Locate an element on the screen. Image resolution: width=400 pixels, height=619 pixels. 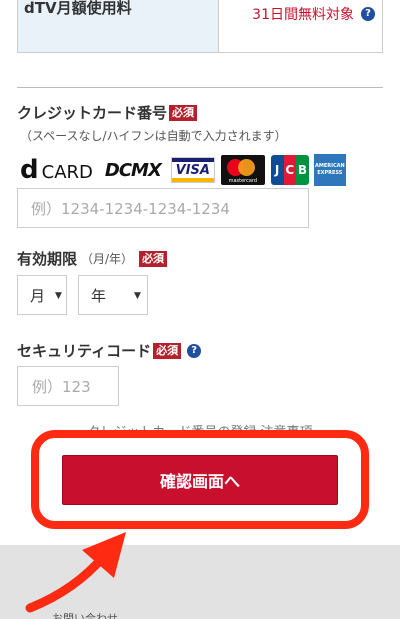
fee-value-text: 31日間無料対象 is located at coordinates (303, 15).